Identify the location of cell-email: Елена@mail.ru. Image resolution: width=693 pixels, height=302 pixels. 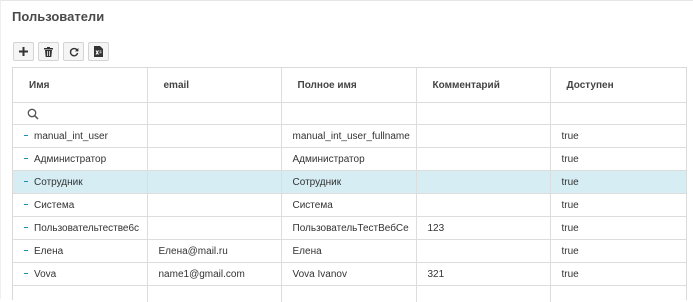
(214, 251).